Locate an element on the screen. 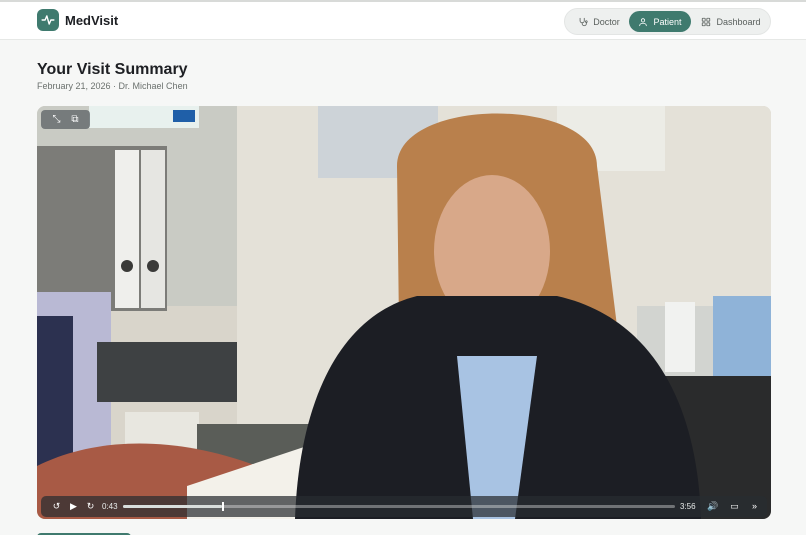  tab-doctor-label: Doctor is located at coordinates (606, 21).